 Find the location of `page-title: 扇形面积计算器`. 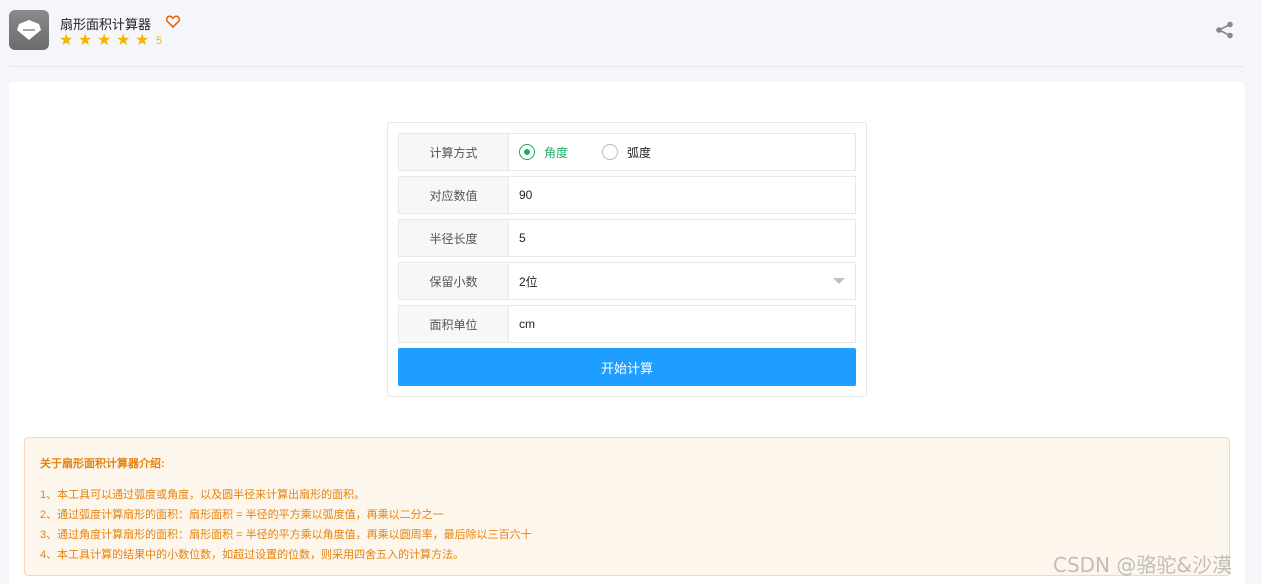

page-title: 扇形面积计算器 is located at coordinates (106, 24).